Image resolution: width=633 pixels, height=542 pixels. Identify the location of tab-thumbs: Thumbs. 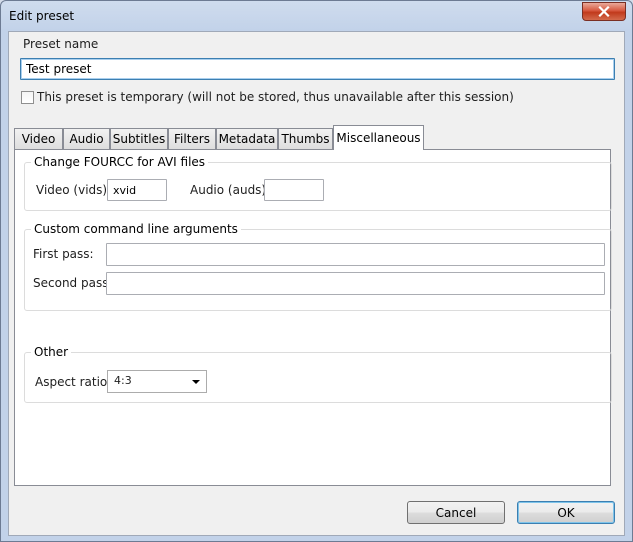
(305, 138).